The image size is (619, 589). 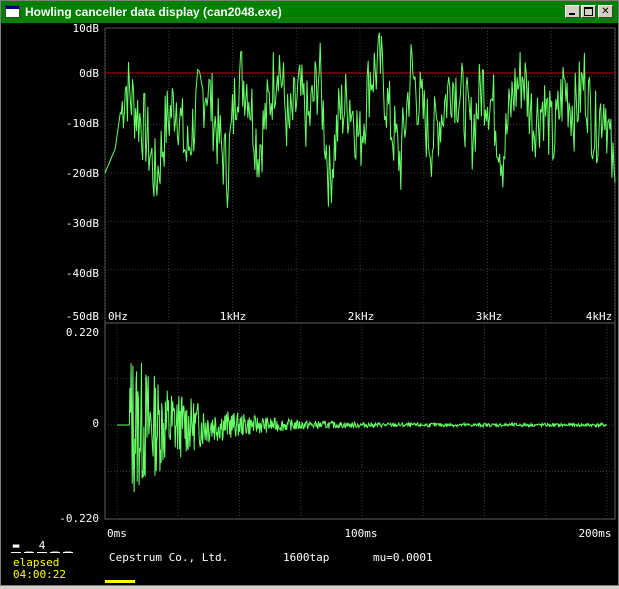 I want to click on spectrum-y-tick: -10dB, so click(x=82, y=123).